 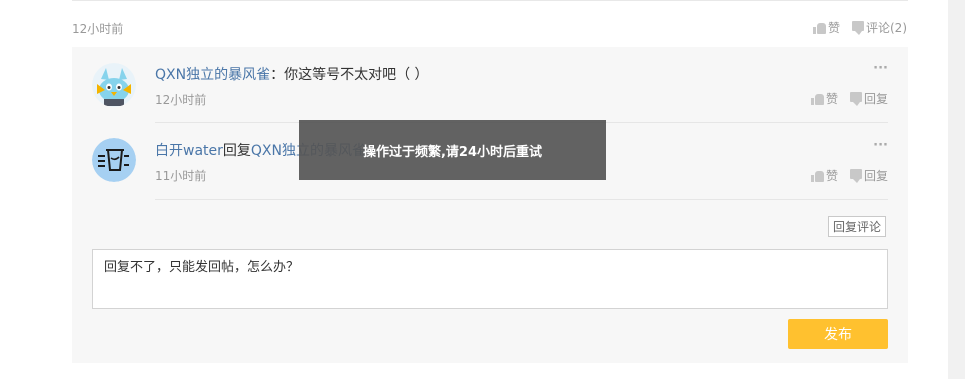 What do you see at coordinates (212, 75) in the screenshot?
I see `reply-username: QXN独立的暴风雀` at bounding box center [212, 75].